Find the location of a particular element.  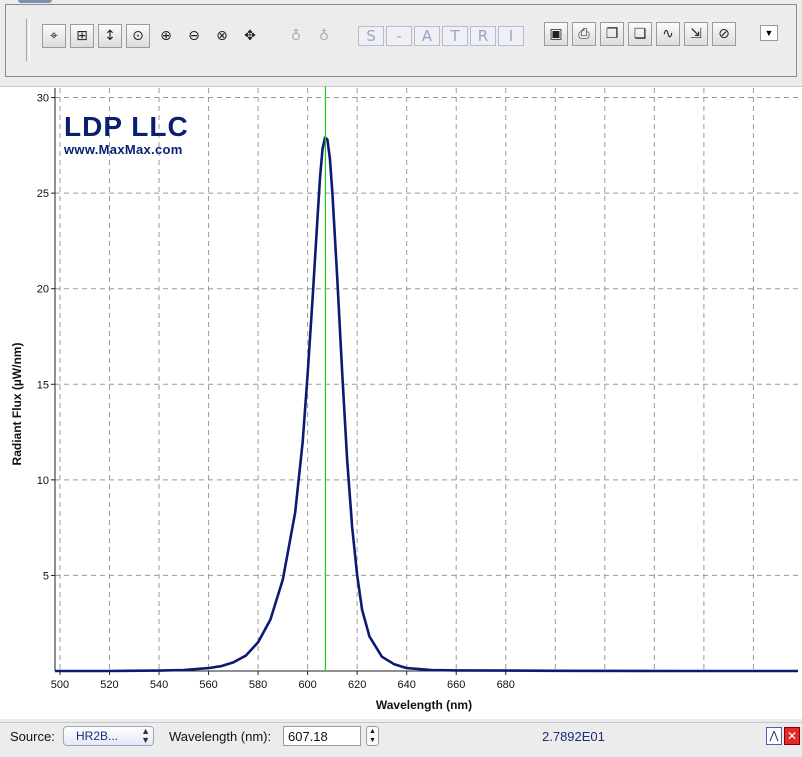

lamp-on-icon: ♁ is located at coordinates (324, 36).